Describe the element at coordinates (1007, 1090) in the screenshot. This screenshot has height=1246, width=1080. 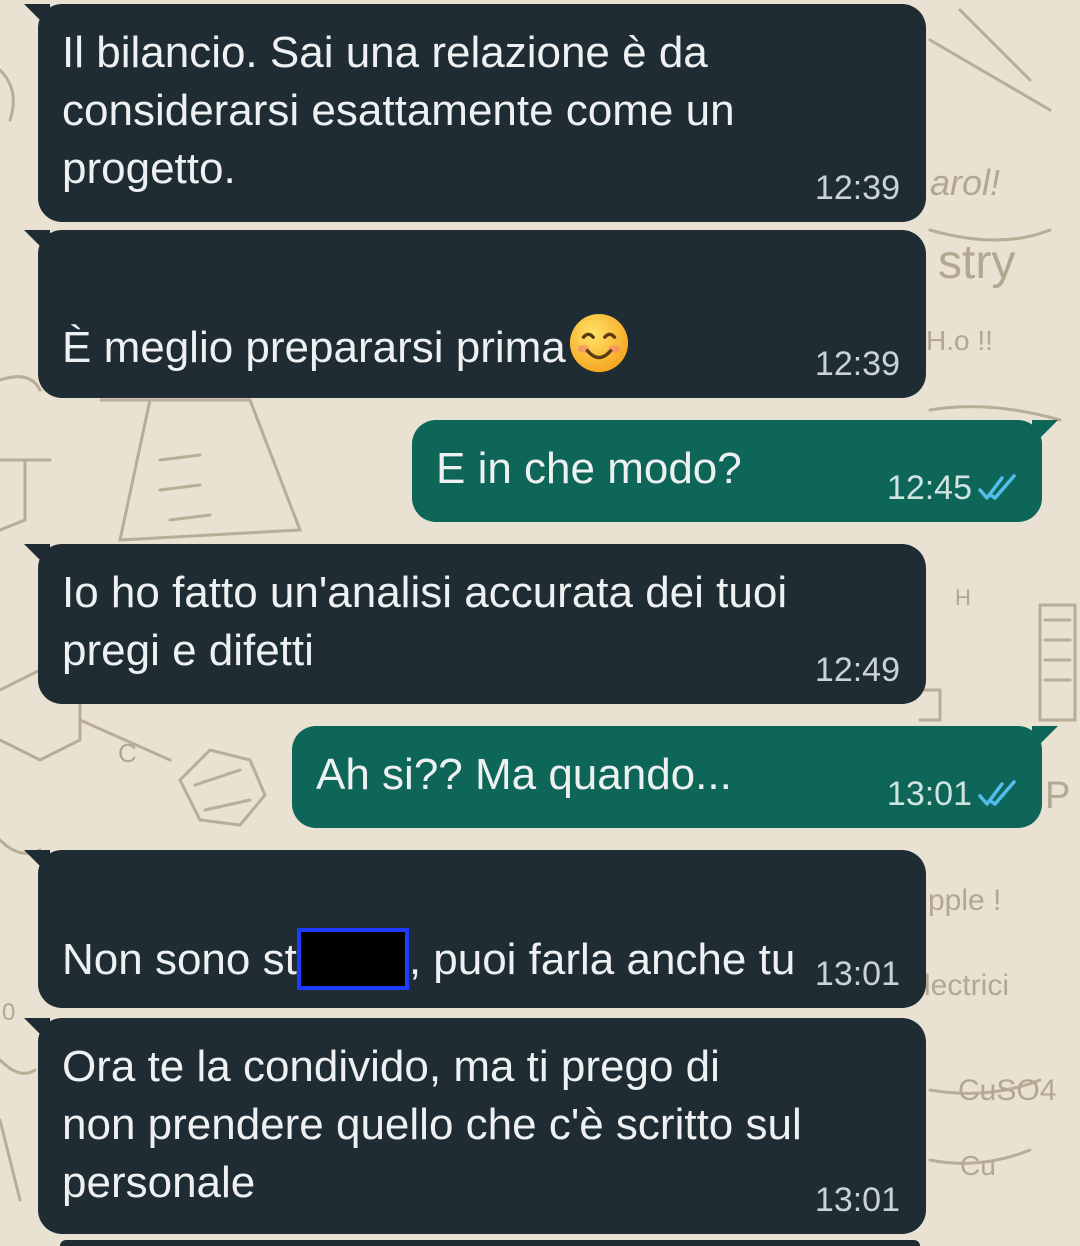
I see `wallpaper-text-cuso: CuSO4` at that location.